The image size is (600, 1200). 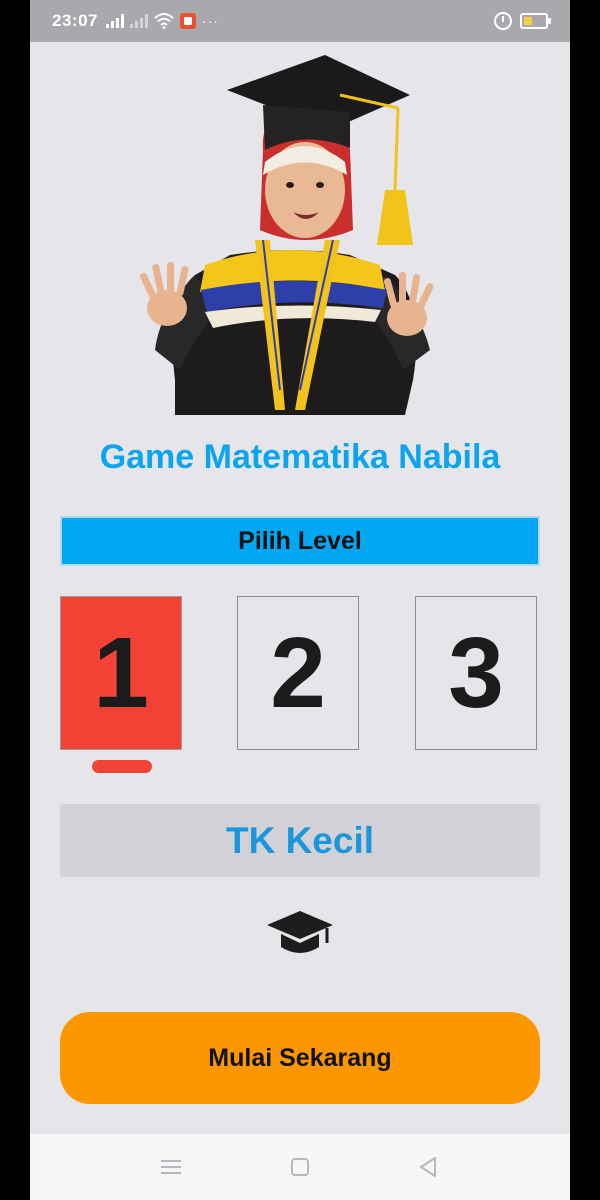 What do you see at coordinates (300, 1058) in the screenshot?
I see `start-button: Mulai Sekarang` at bounding box center [300, 1058].